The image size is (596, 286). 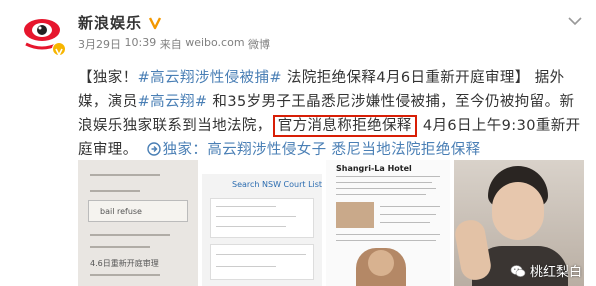 What do you see at coordinates (518, 270) in the screenshot?
I see `wechat-icon` at bounding box center [518, 270].